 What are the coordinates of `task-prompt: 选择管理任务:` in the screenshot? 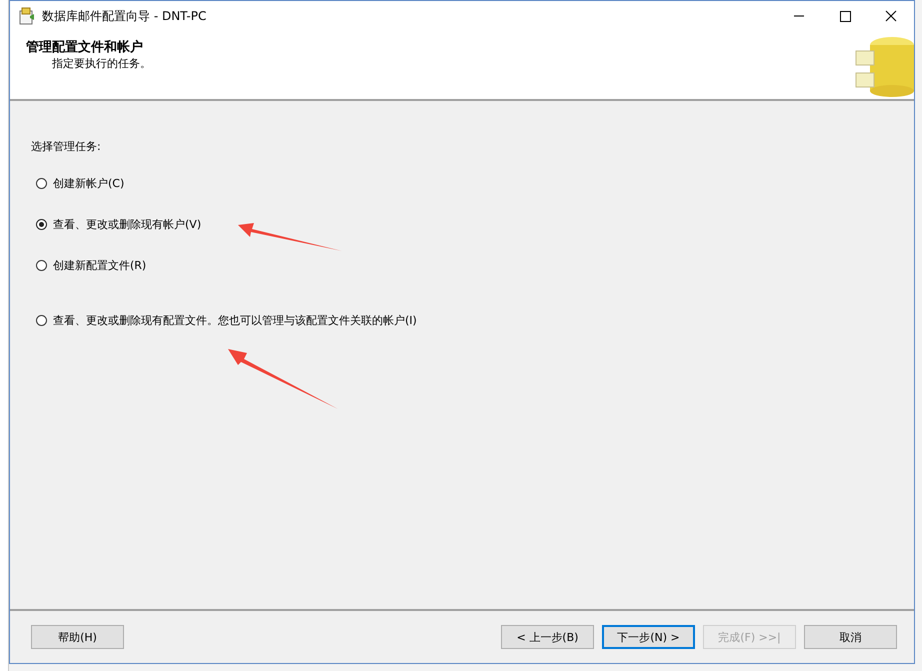 It's located at (66, 146).